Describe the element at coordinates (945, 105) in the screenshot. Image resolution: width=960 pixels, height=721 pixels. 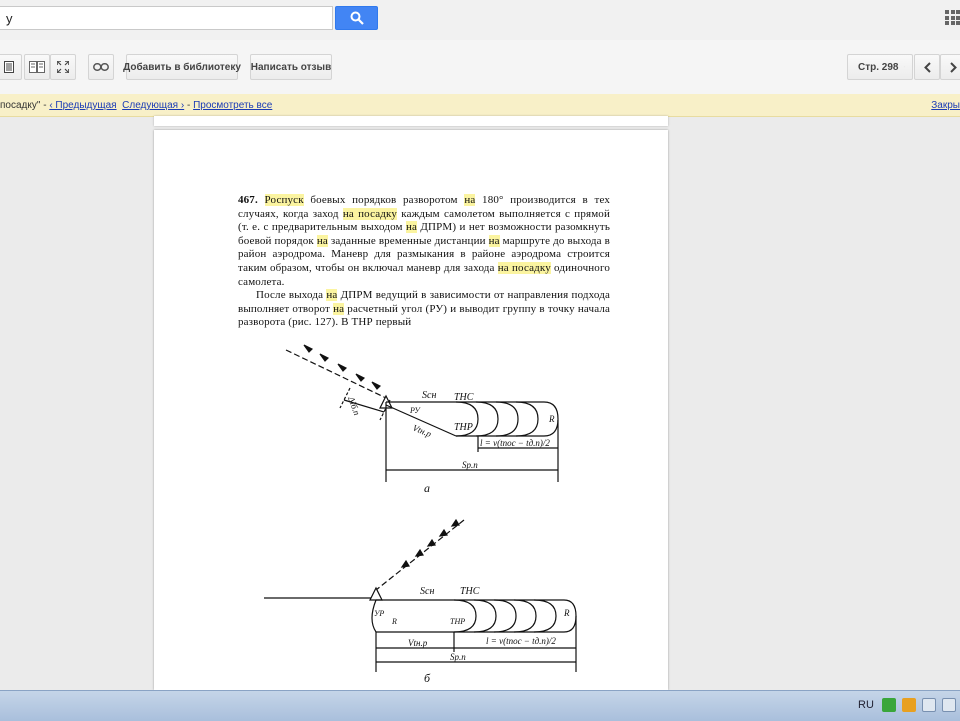
I see `close-results-link: Закры` at that location.